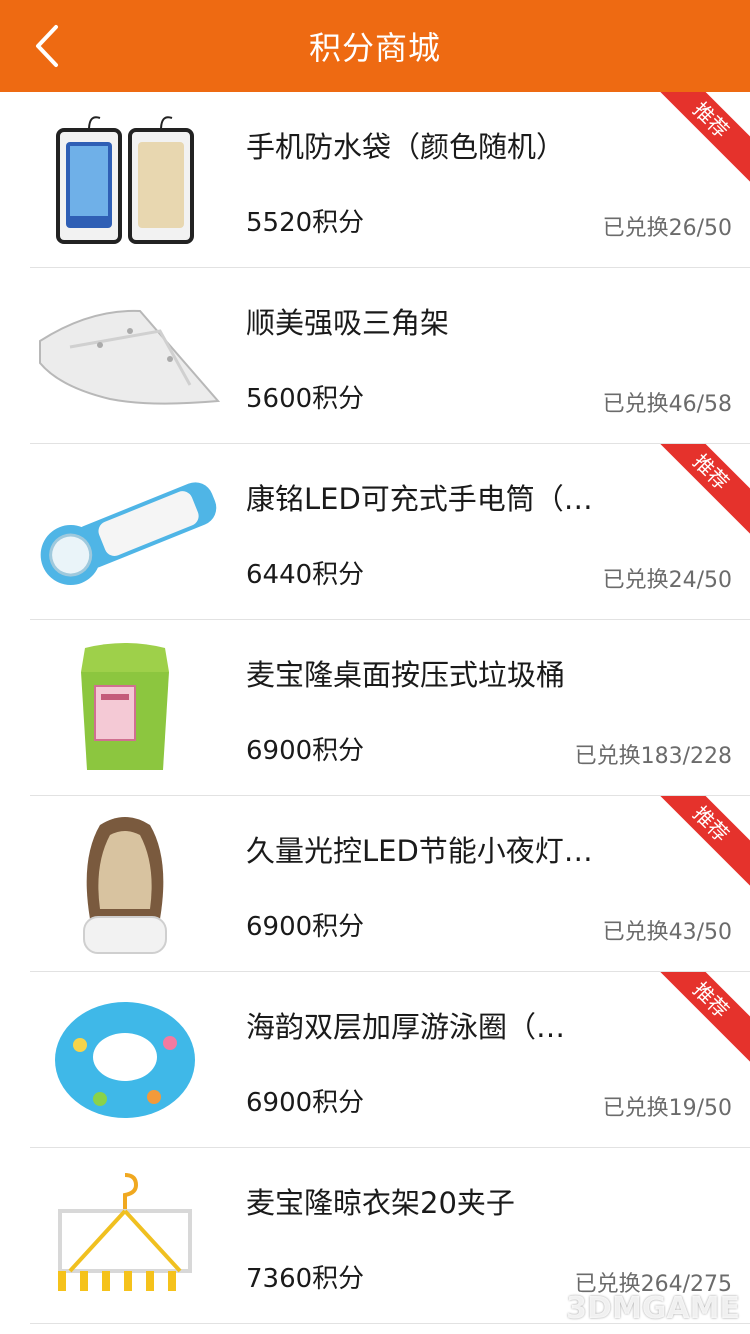 The image size is (750, 1334). What do you see at coordinates (125, 884) in the screenshot?
I see `night-light-icon` at bounding box center [125, 884].